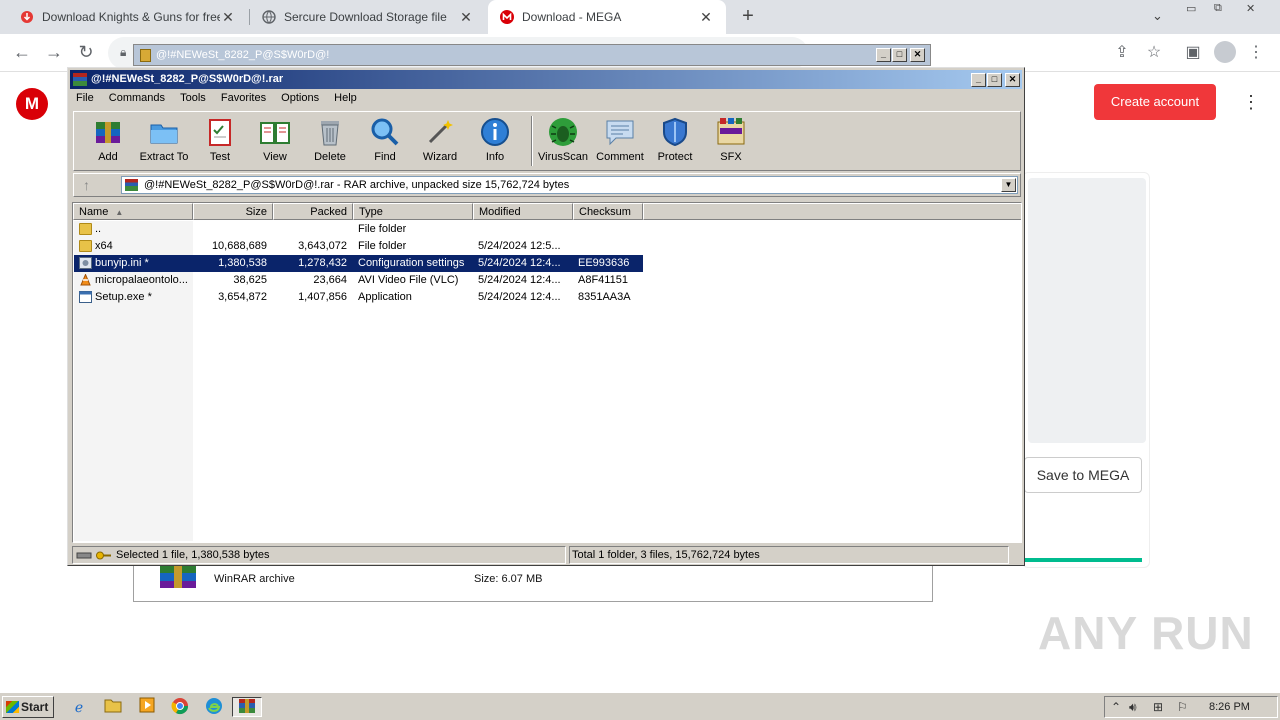 This screenshot has height=720, width=1280. I want to click on delete-button: Delete, so click(330, 142).